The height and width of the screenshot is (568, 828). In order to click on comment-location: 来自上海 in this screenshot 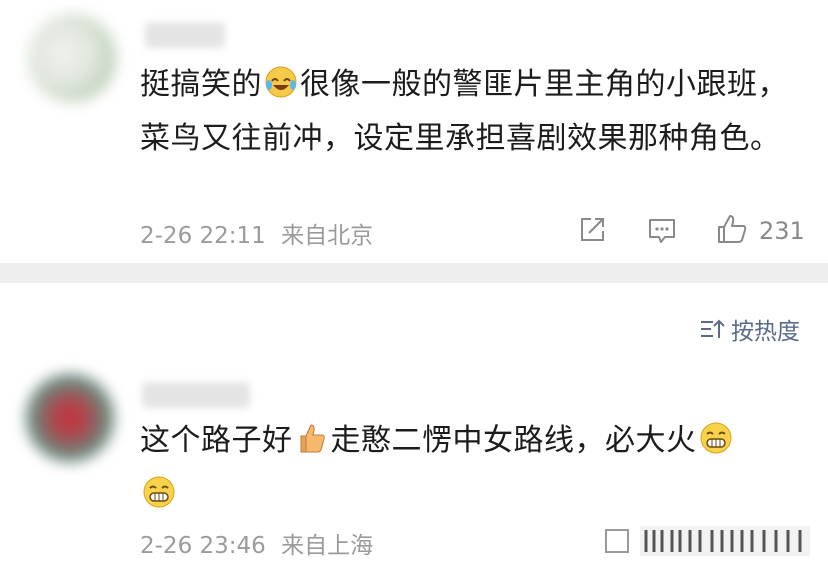, I will do `click(327, 546)`.